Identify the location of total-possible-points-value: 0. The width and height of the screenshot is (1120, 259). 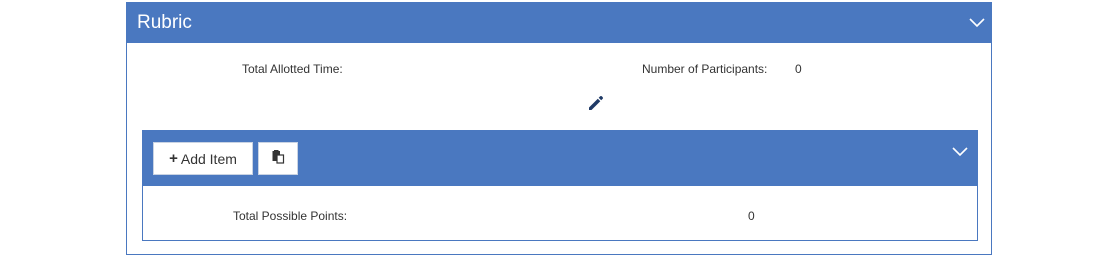
(751, 216).